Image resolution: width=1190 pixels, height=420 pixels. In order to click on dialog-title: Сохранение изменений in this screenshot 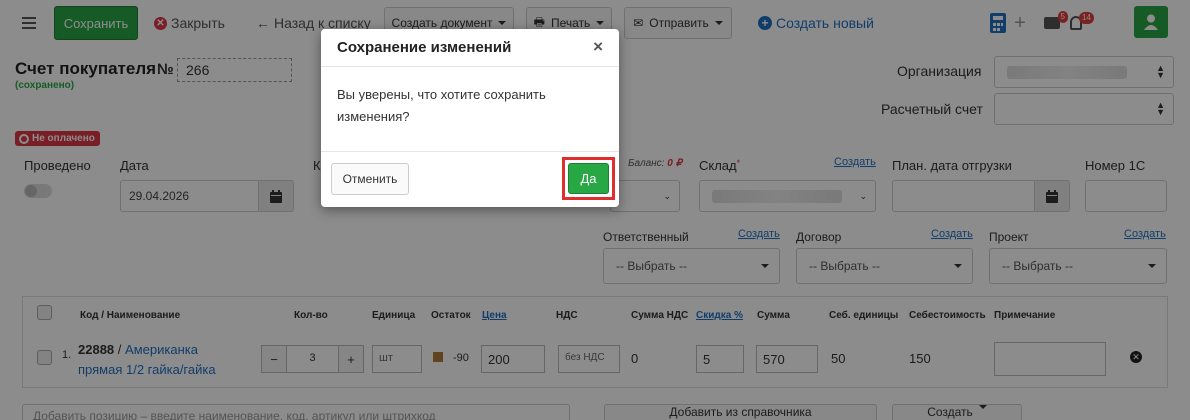, I will do `click(424, 47)`.